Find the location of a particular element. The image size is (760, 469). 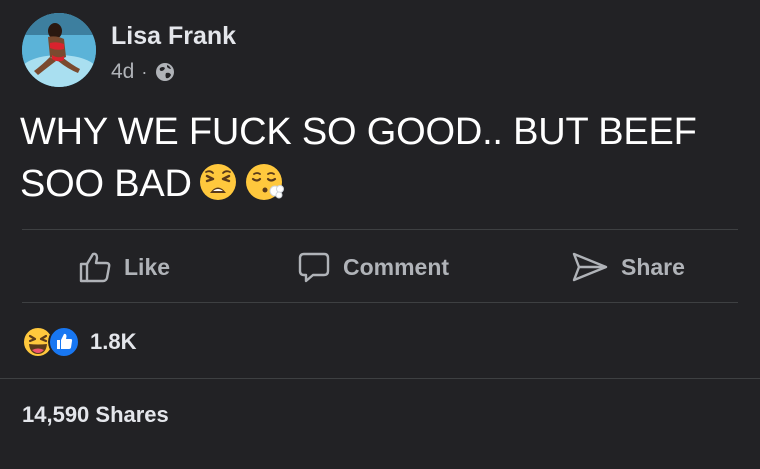

reaction-count: 1.8K is located at coordinates (113, 341).